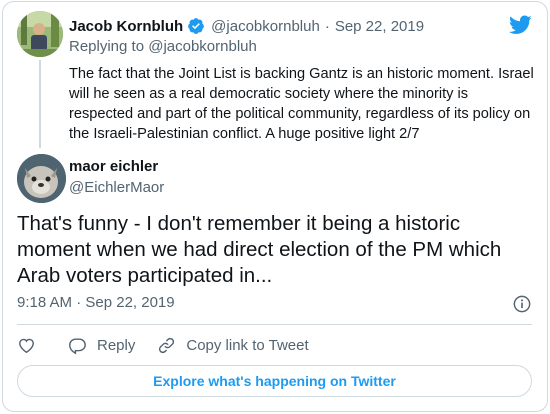 Image resolution: width=550 pixels, height=414 pixels. What do you see at coordinates (522, 304) in the screenshot?
I see `info-icon` at bounding box center [522, 304].